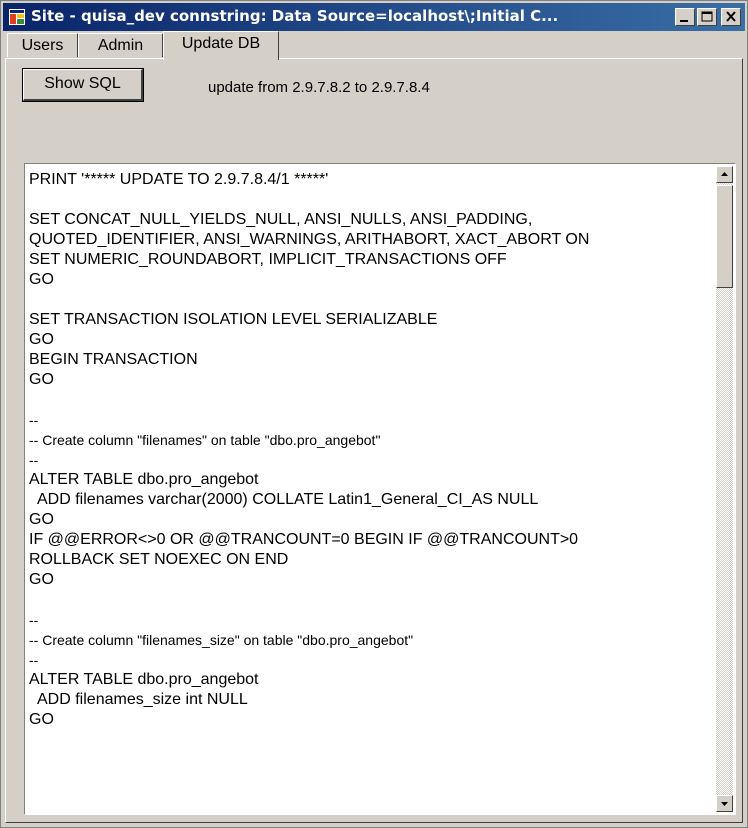 The image size is (748, 828). I want to click on close-button, so click(731, 17).